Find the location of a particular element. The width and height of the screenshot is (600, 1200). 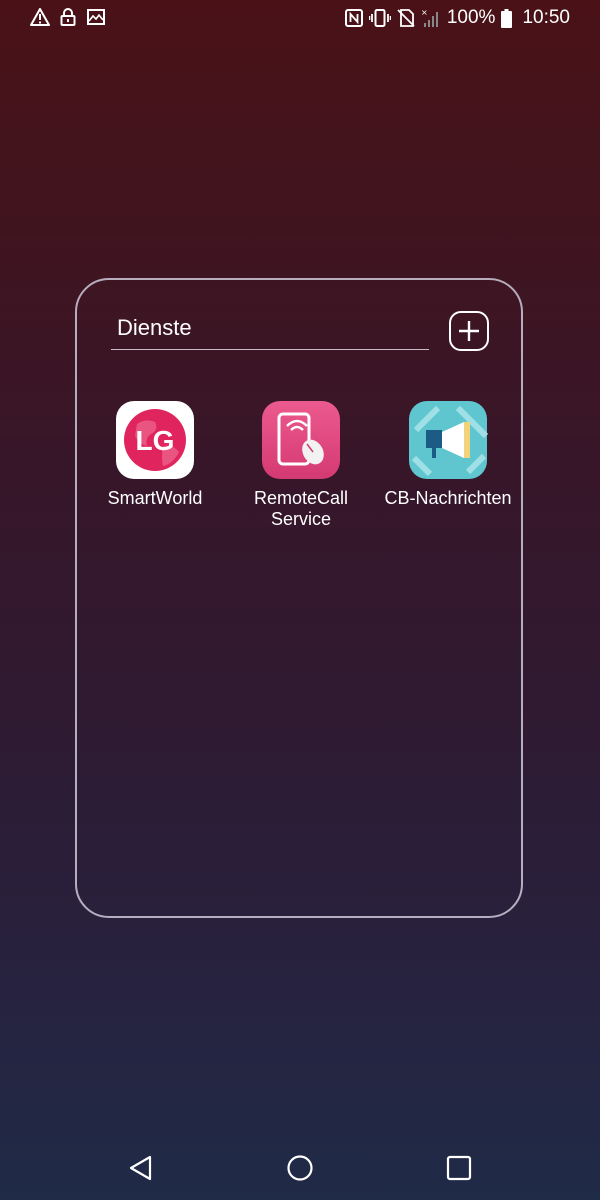

add-app-button is located at coordinates (469, 331).